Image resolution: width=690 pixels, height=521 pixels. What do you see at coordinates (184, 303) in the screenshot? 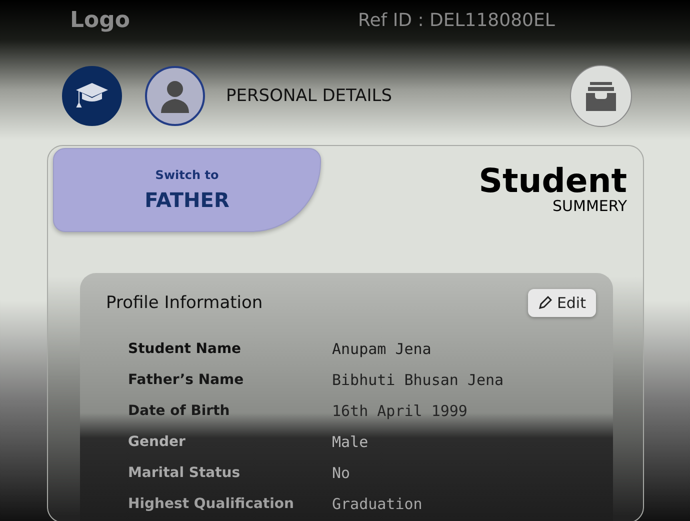
I see `panel-title: Profile Information` at bounding box center [184, 303].